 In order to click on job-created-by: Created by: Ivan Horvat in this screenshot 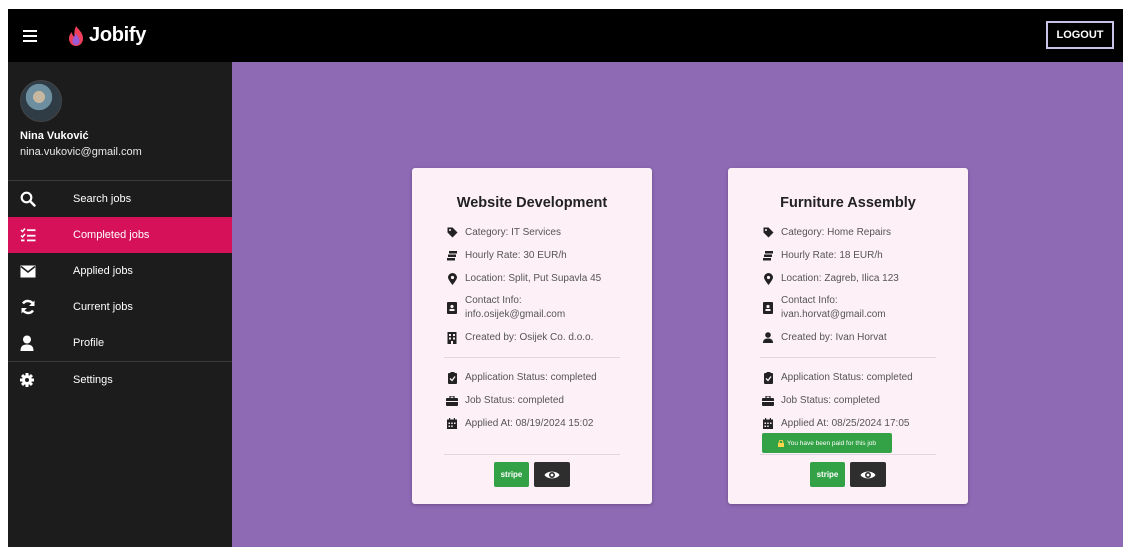, I will do `click(865, 337)`.